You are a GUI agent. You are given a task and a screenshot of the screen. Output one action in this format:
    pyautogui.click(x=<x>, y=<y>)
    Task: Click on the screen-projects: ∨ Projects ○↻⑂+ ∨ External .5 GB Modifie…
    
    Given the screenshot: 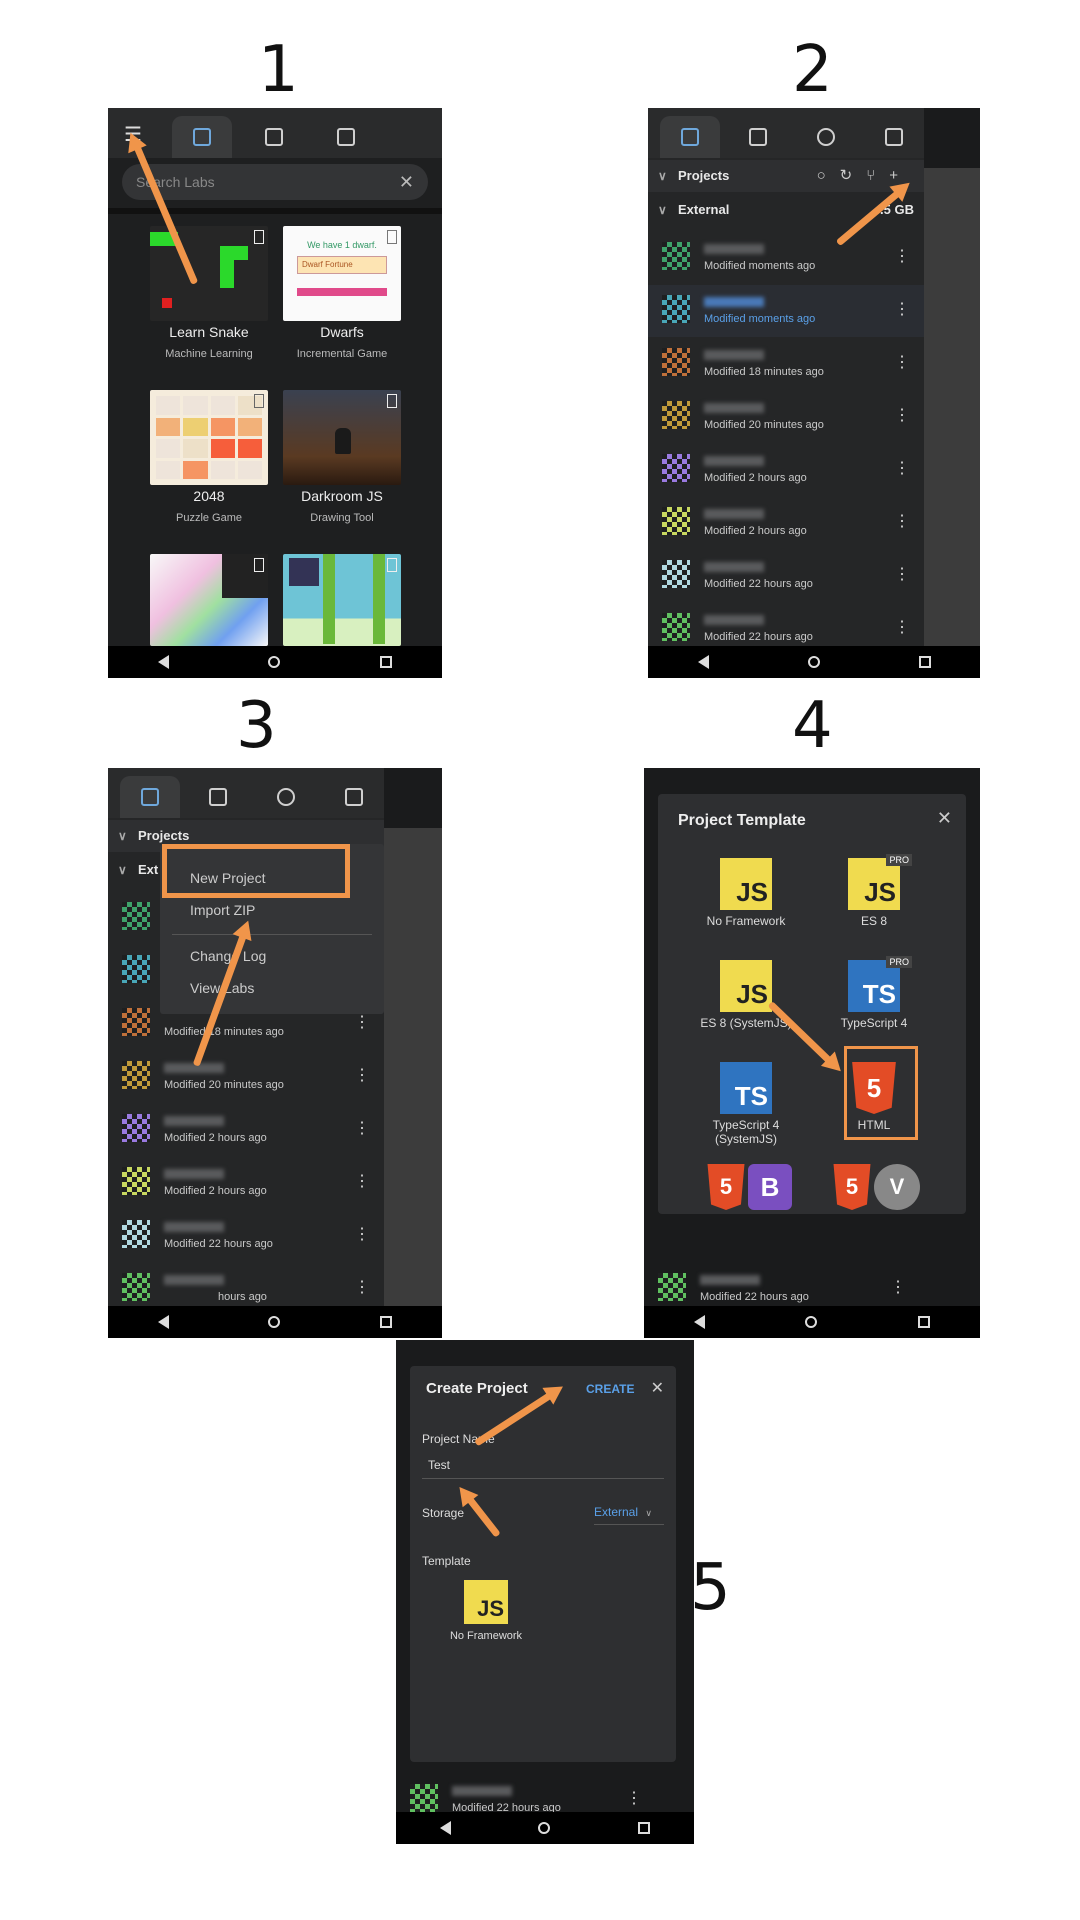 What is the action you would take?
    pyautogui.click(x=814, y=393)
    